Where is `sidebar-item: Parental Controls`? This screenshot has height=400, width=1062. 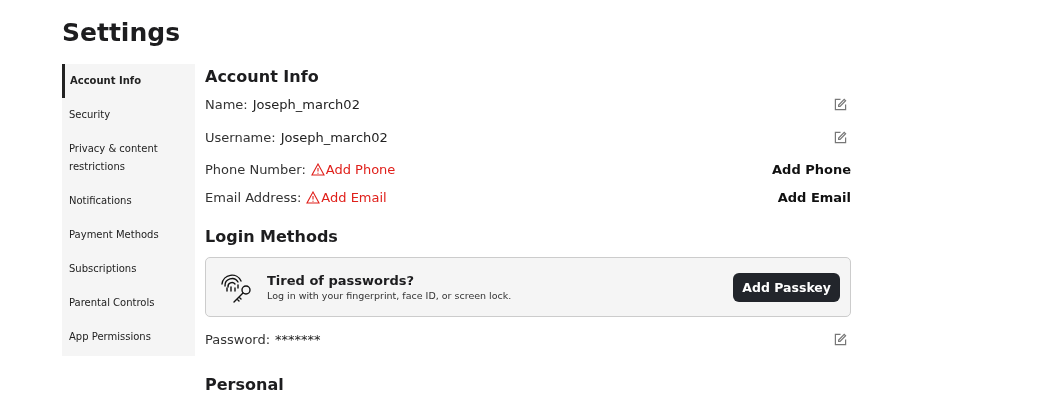
sidebar-item: Parental Controls is located at coordinates (128, 303).